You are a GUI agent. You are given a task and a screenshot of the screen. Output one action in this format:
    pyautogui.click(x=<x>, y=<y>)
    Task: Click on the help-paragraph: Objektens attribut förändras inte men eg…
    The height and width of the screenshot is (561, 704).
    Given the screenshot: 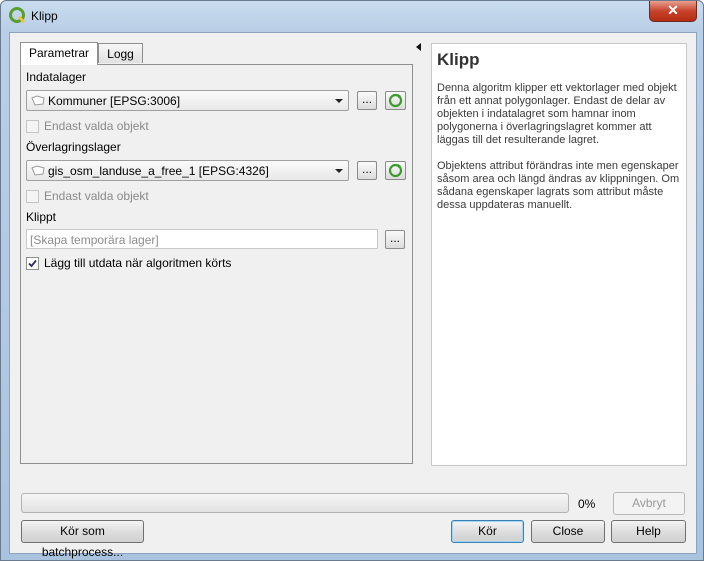 What is the action you would take?
    pyautogui.click(x=558, y=185)
    